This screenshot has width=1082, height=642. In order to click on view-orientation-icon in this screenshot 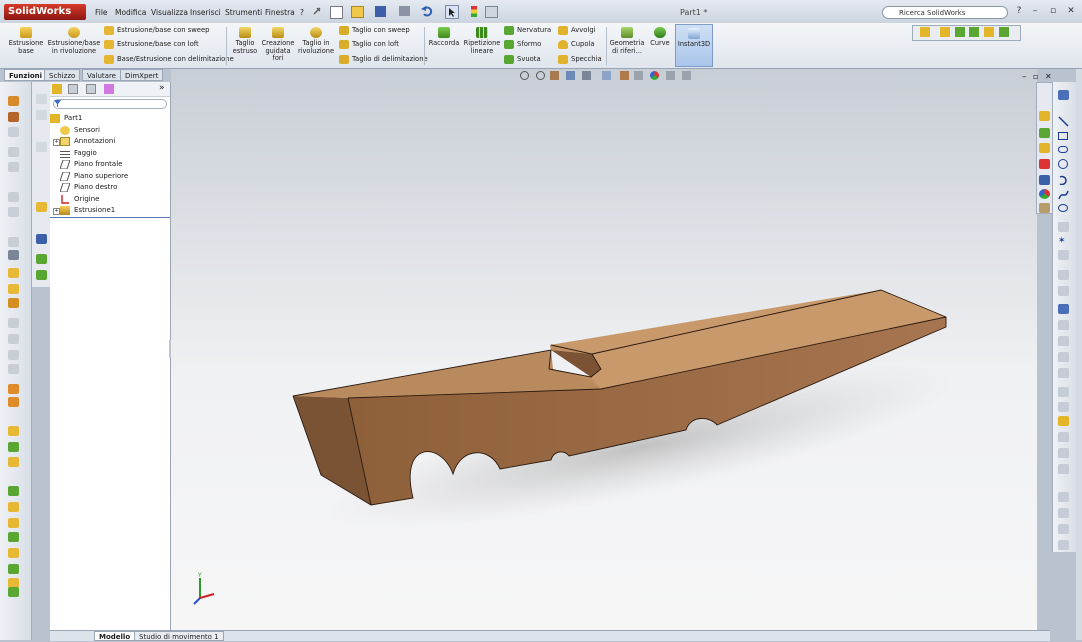, I will do `click(606, 75)`.